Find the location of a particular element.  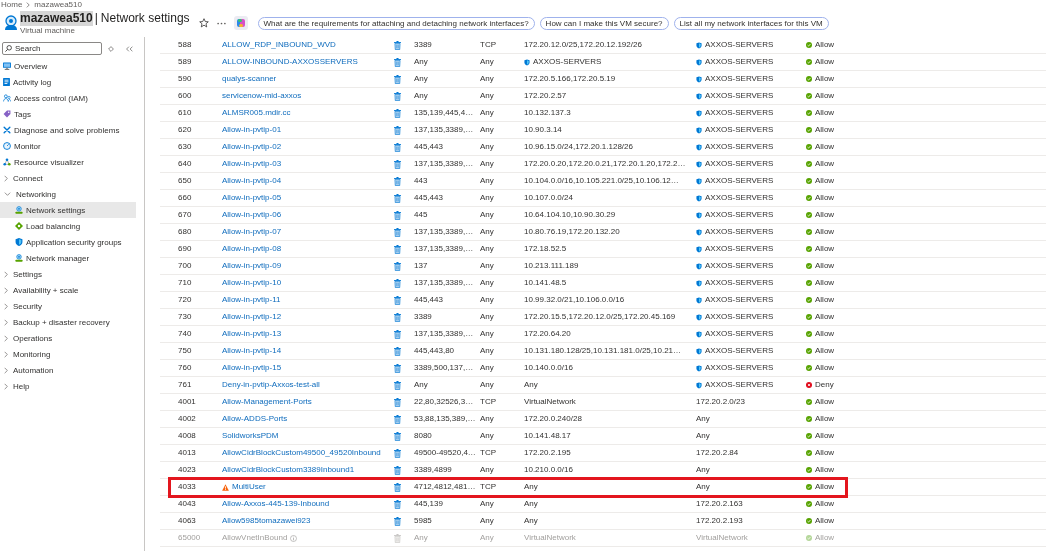

rule-name-link: SolidworksPDM is located at coordinates (250, 436).